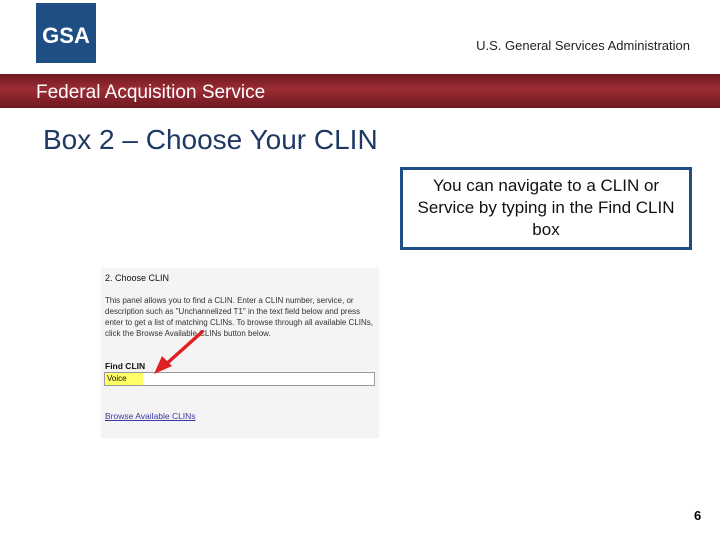  Describe the element at coordinates (125, 366) in the screenshot. I see `find-clin-label: Find CLIN` at that location.